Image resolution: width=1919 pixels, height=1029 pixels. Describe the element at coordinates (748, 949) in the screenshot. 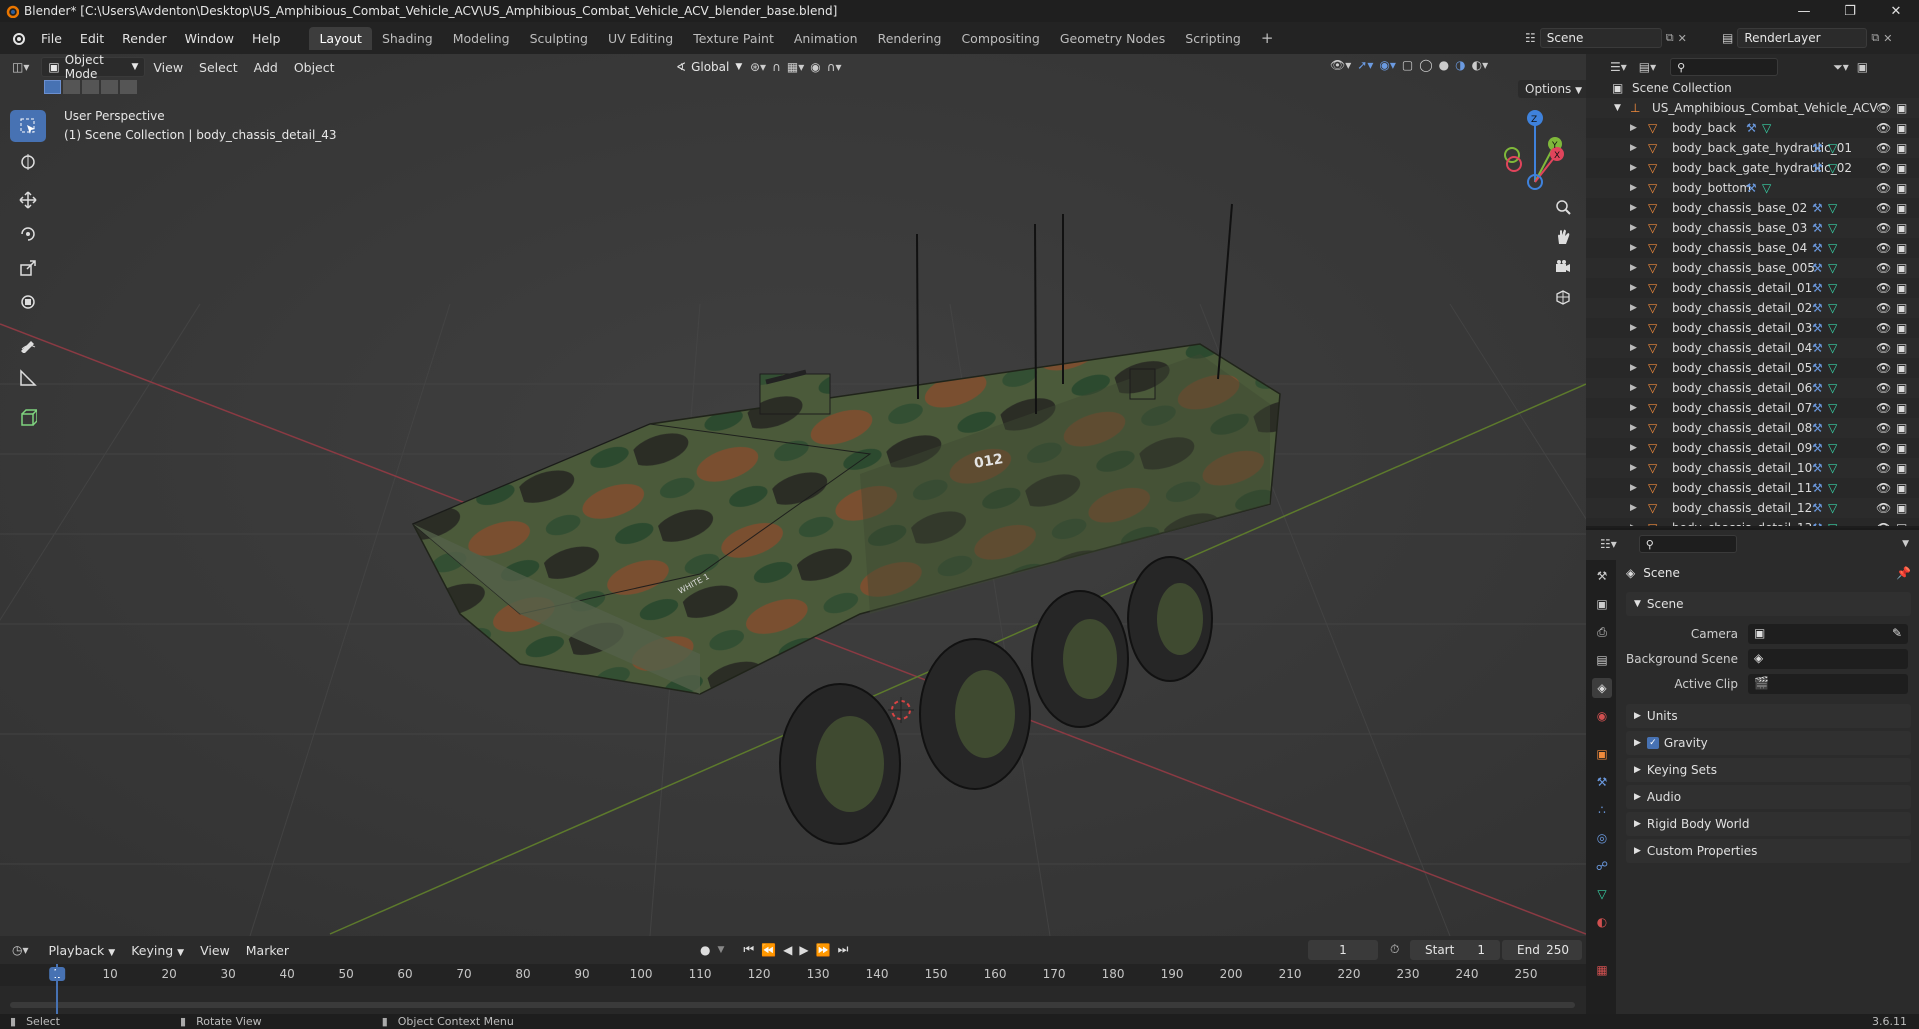

I see `jump-start-icon: ⏮` at that location.